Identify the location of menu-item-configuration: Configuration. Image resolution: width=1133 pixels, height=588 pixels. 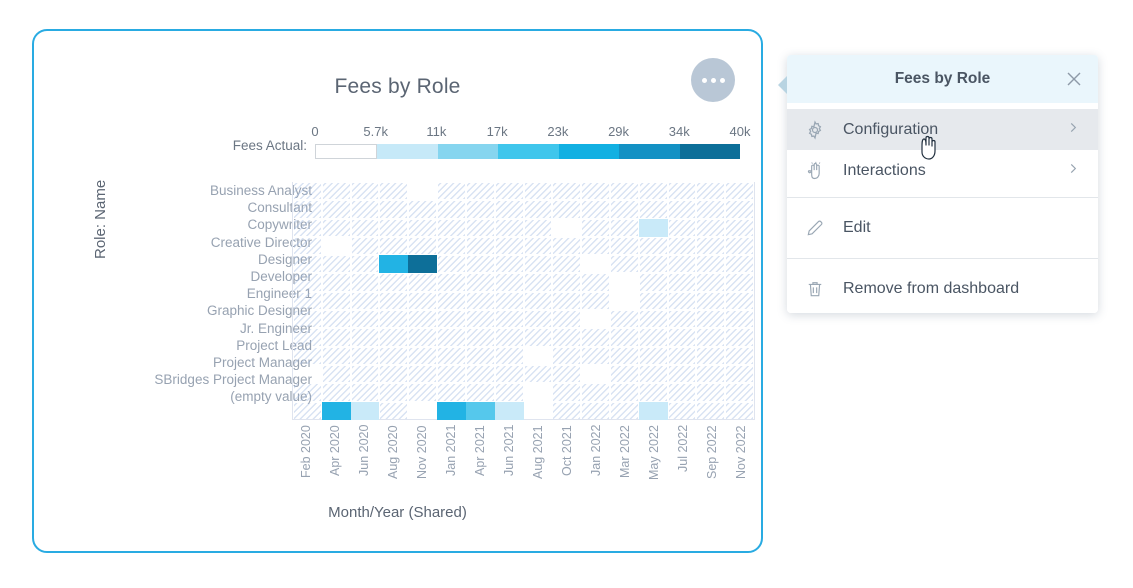
(942, 129).